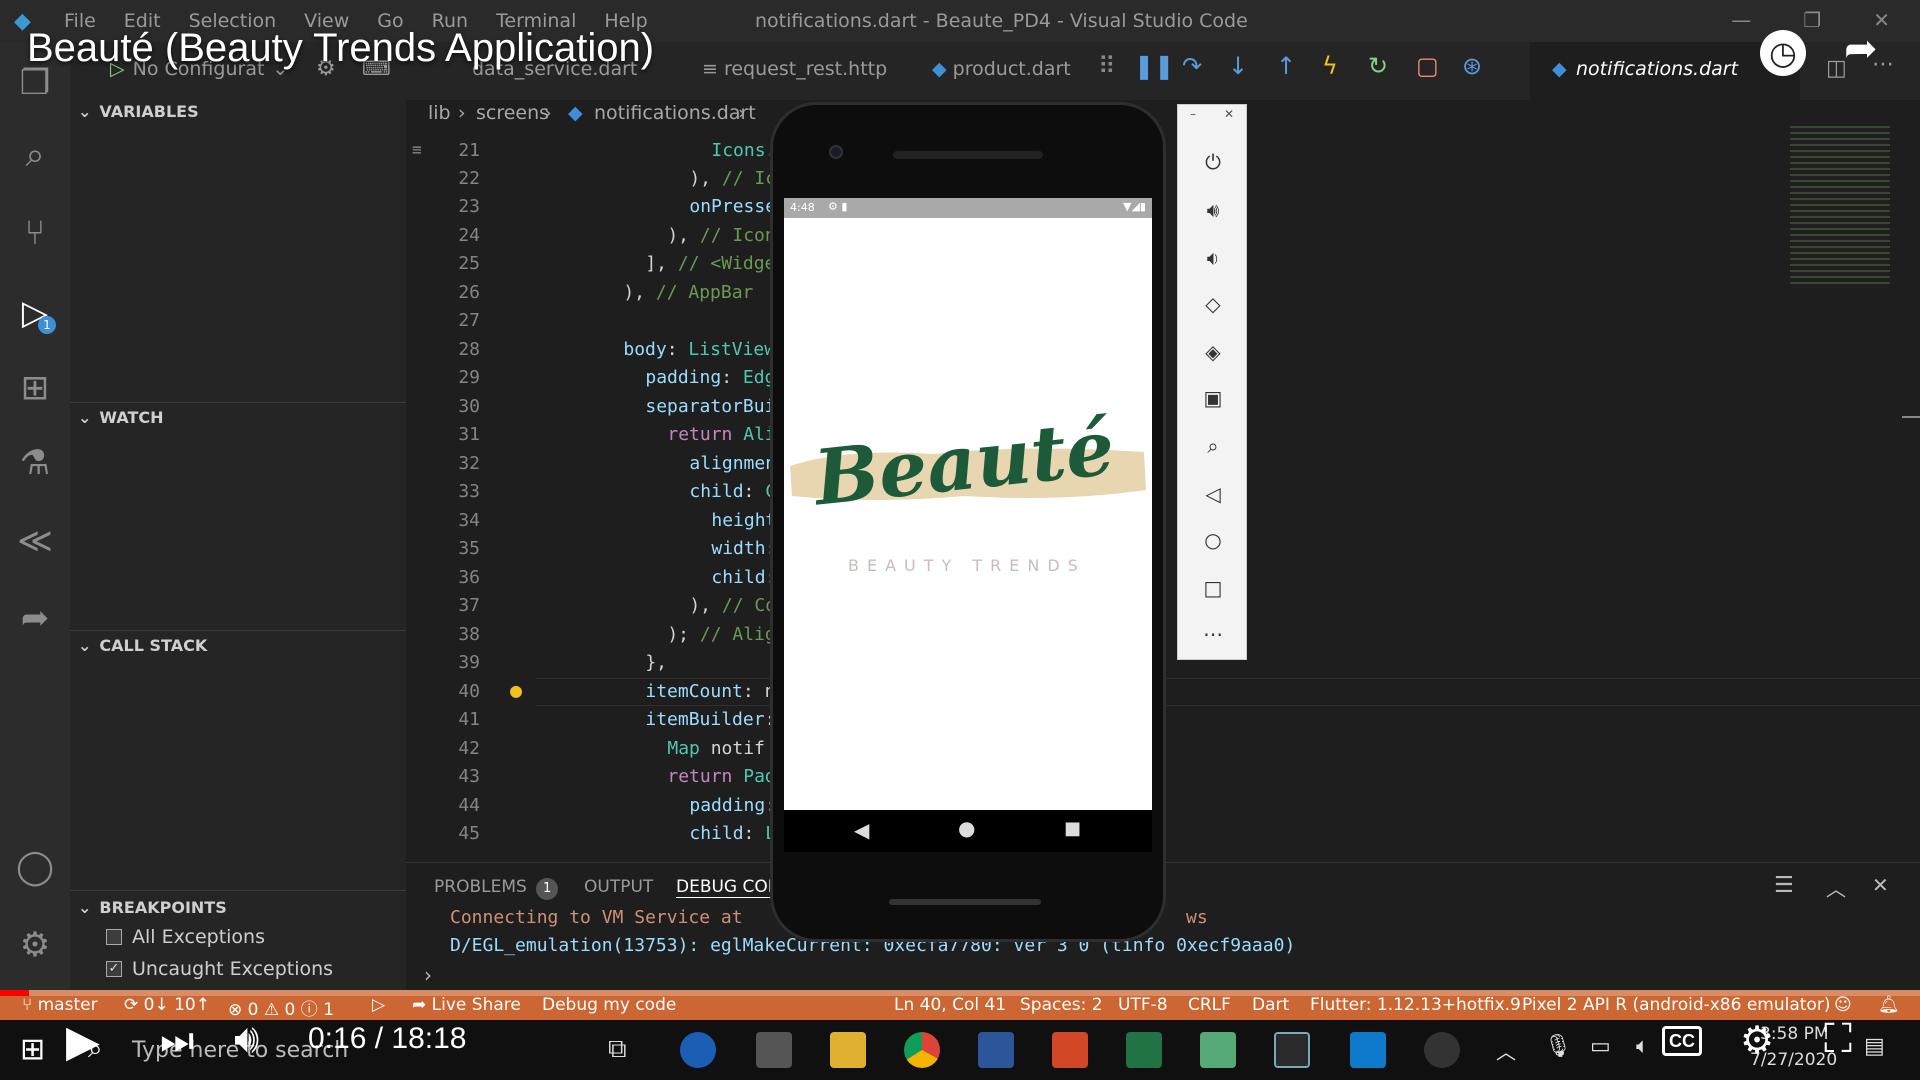  I want to click on notification-icon: ▤, so click(1874, 1046).